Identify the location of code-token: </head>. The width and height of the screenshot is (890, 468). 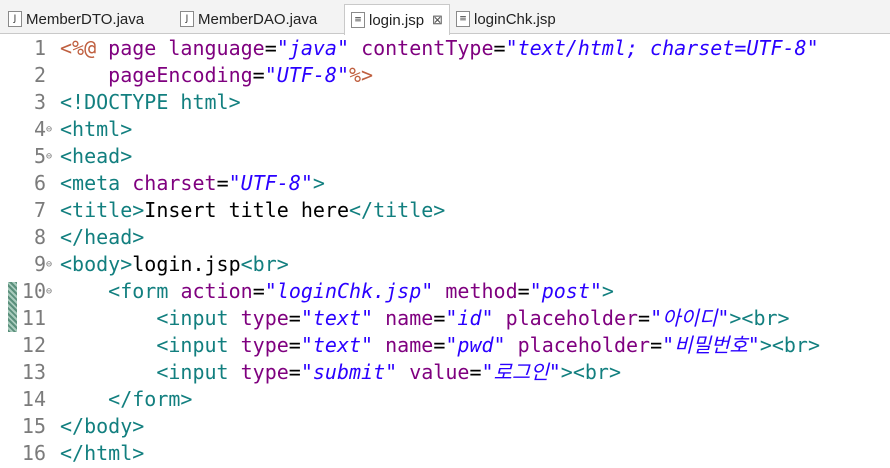
(102, 237).